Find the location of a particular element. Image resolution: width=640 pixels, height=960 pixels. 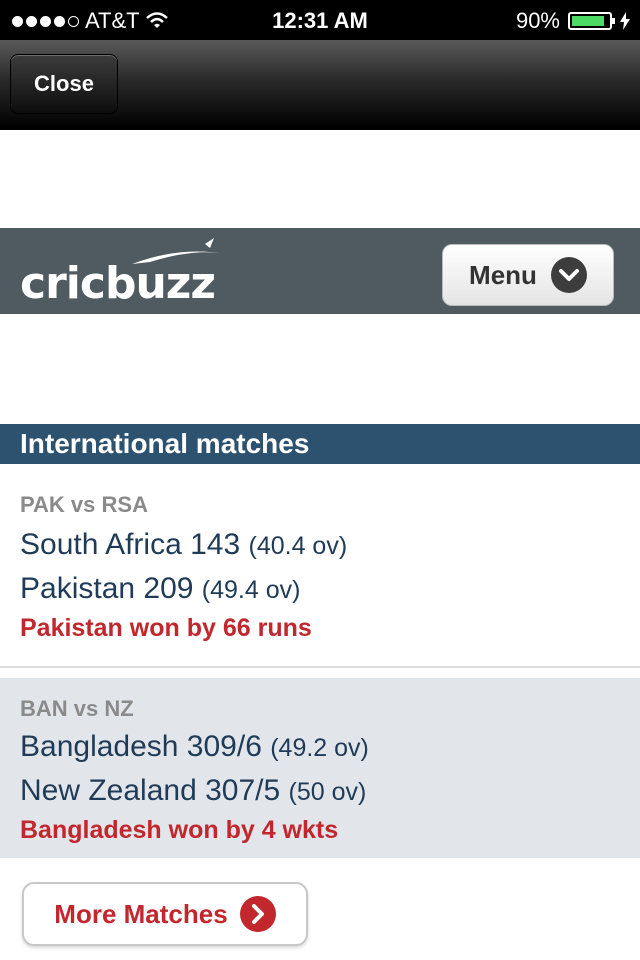

more-matches-button: More Matches is located at coordinates (165, 914).